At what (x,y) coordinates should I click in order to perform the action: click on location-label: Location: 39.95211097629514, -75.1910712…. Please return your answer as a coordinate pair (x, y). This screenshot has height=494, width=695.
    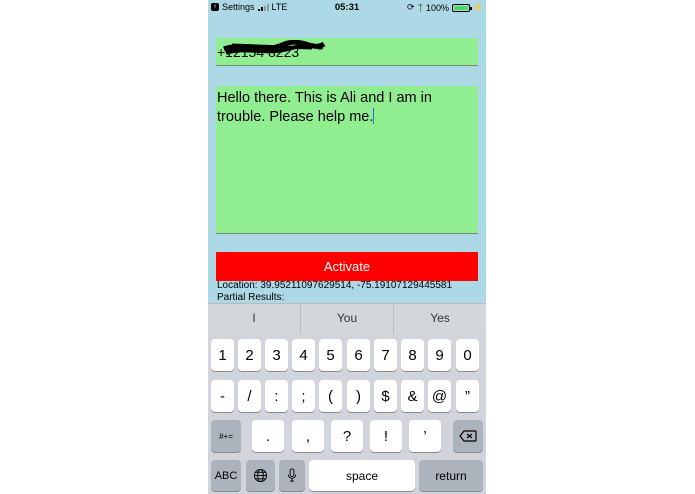
    Looking at the image, I should click on (335, 285).